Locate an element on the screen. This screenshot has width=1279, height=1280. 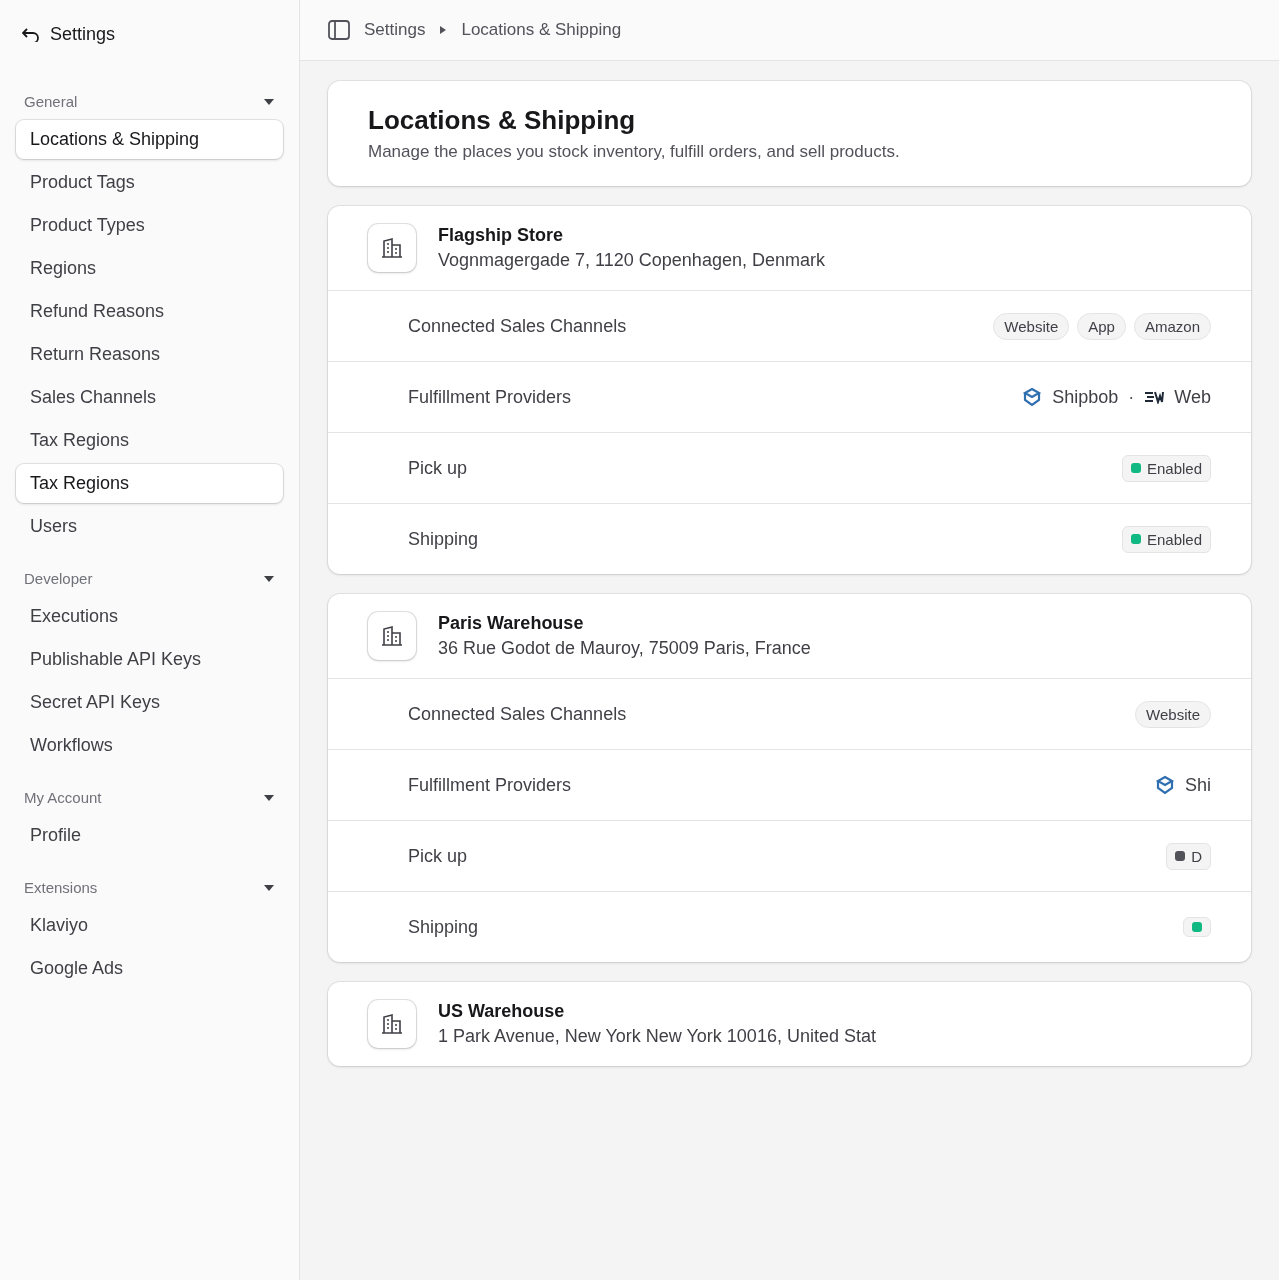
sidebar-item: Return Reasons is located at coordinates (149, 354).